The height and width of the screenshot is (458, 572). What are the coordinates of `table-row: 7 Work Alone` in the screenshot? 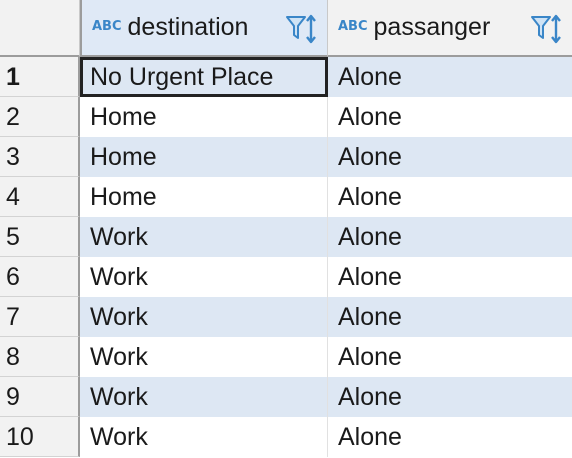 It's located at (286, 317).